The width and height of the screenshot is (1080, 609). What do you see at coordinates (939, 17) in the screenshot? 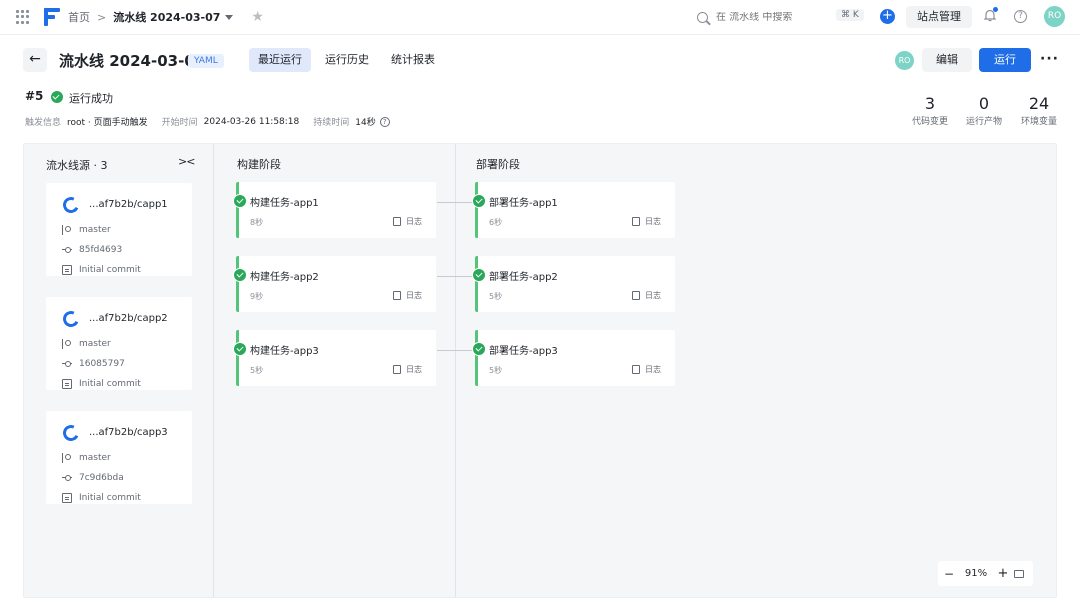
I see `site-manage-button: 站点管理` at bounding box center [939, 17].